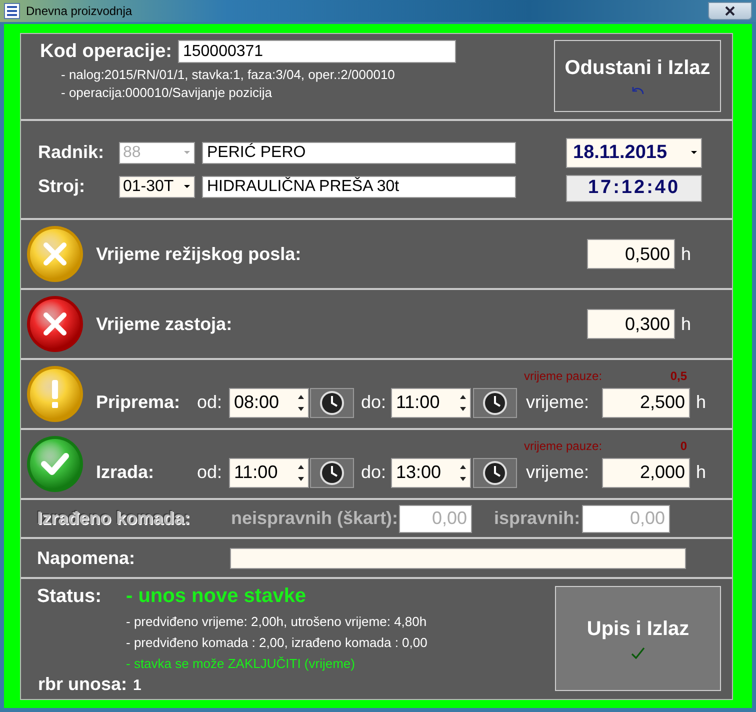 The width and height of the screenshot is (756, 712). Describe the element at coordinates (634, 188) in the screenshot. I see `clock-display: 17:12:40` at that location.